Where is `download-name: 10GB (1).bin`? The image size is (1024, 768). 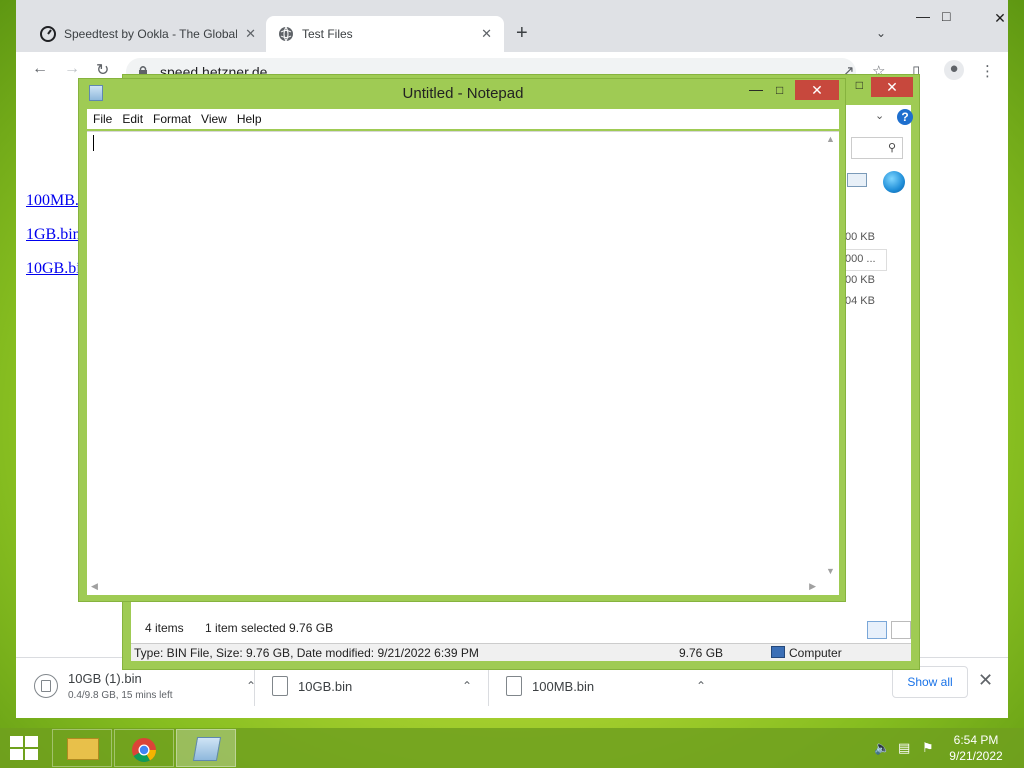
download-name: 10GB (1).bin is located at coordinates (105, 678).